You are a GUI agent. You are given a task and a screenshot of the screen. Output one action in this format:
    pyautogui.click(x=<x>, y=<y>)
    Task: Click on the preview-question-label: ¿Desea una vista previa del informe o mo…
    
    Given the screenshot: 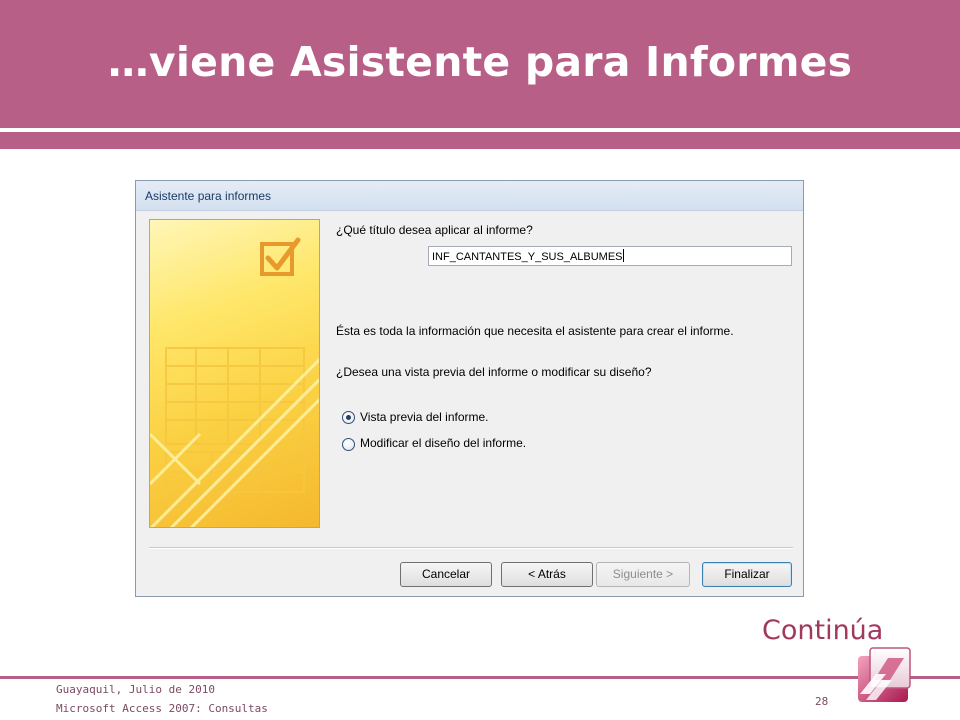 What is the action you would take?
    pyautogui.click(x=494, y=372)
    